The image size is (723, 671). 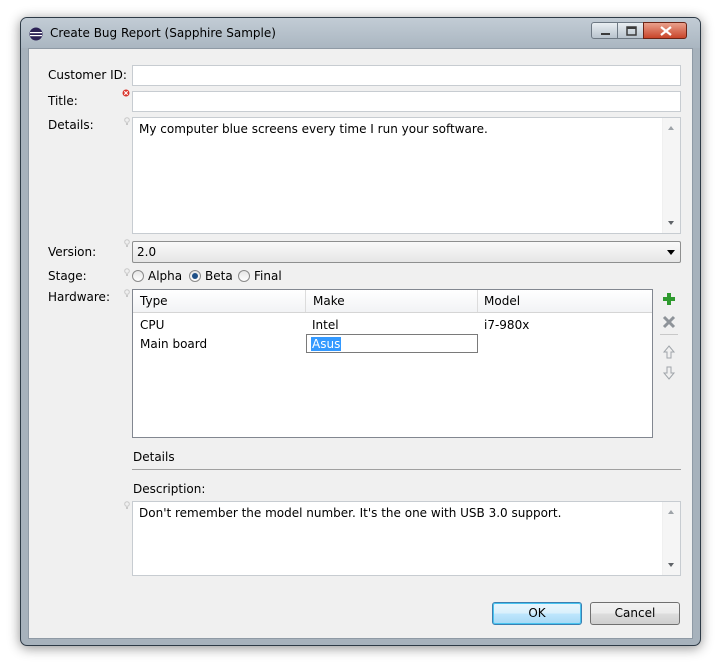 I want to click on close-icon, so click(x=666, y=31).